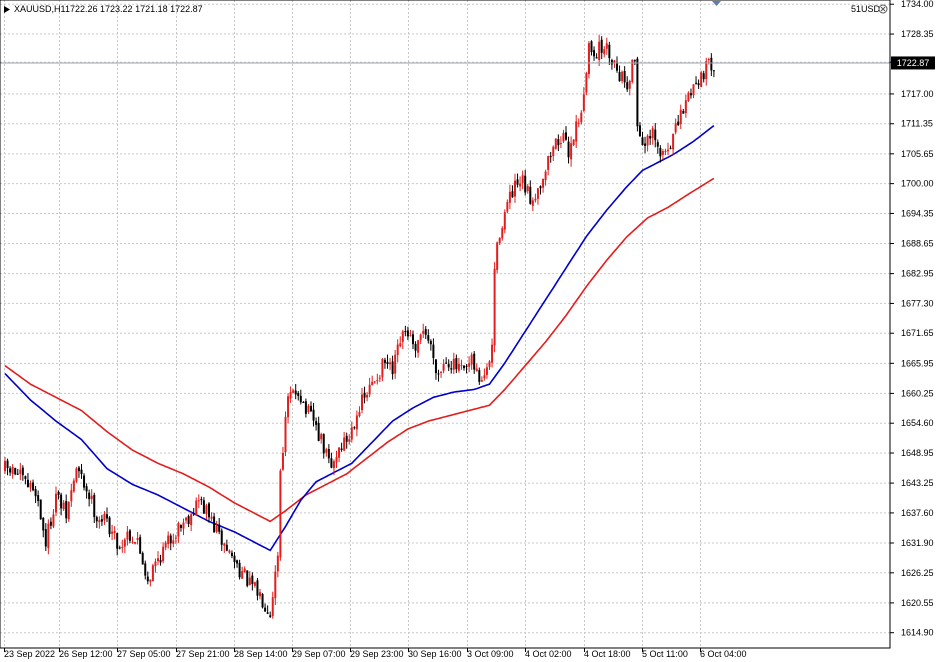 This screenshot has width=940, height=662. I want to click on x-tick-label: 26 Sep 12:00, so click(86, 654).